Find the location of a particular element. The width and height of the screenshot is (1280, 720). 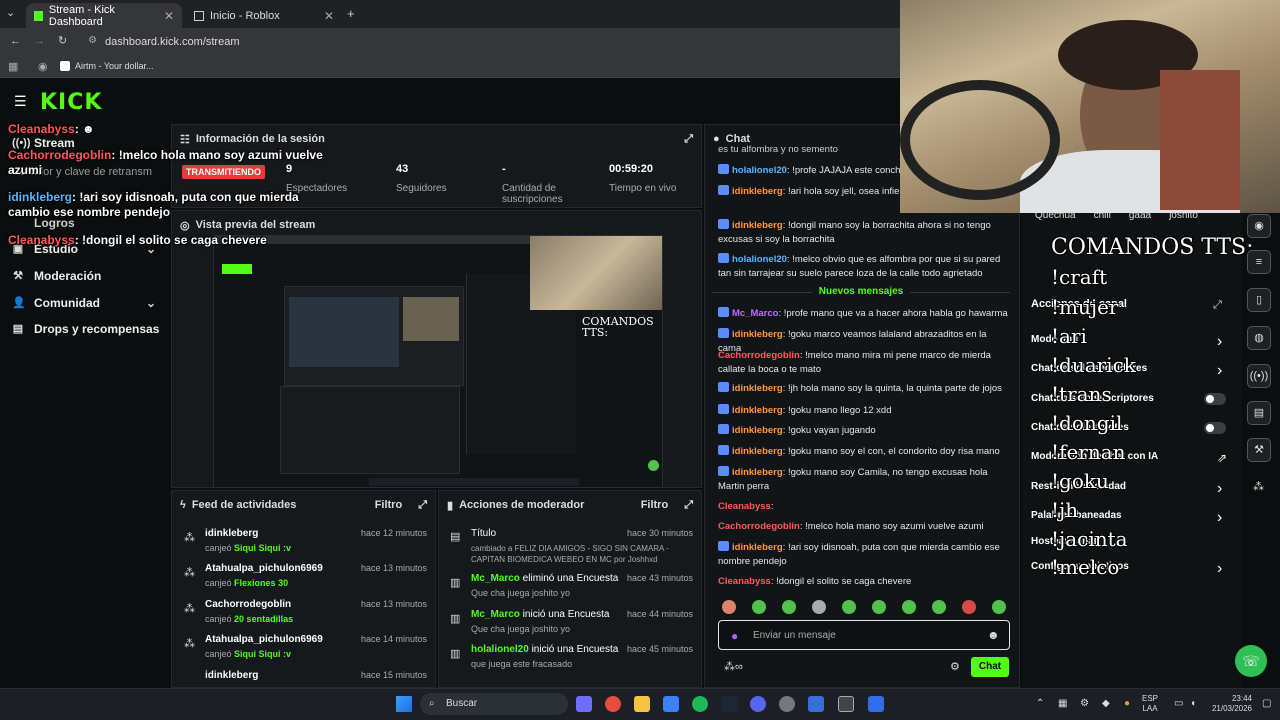

notifications-icon: ▢ is located at coordinates (1266, 703).